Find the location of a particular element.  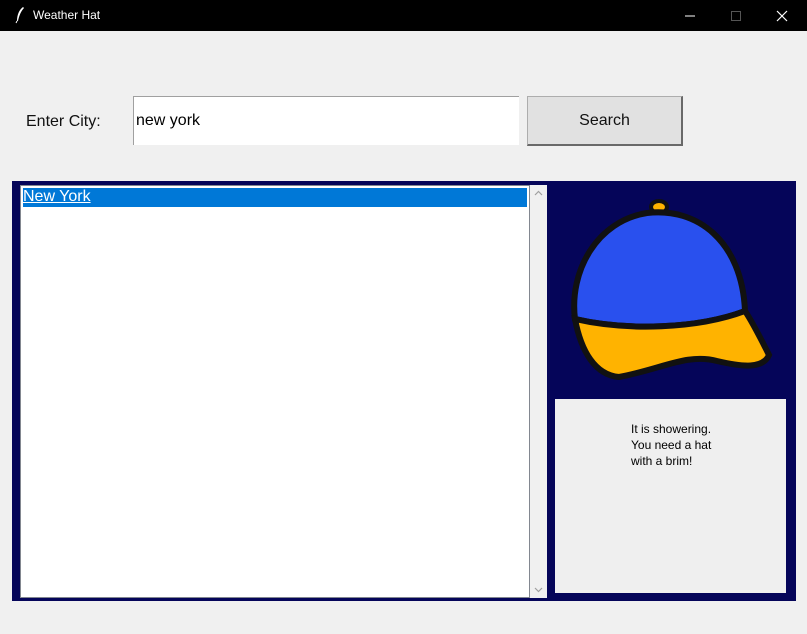

scroll-down-arrow-icon is located at coordinates (538, 589).